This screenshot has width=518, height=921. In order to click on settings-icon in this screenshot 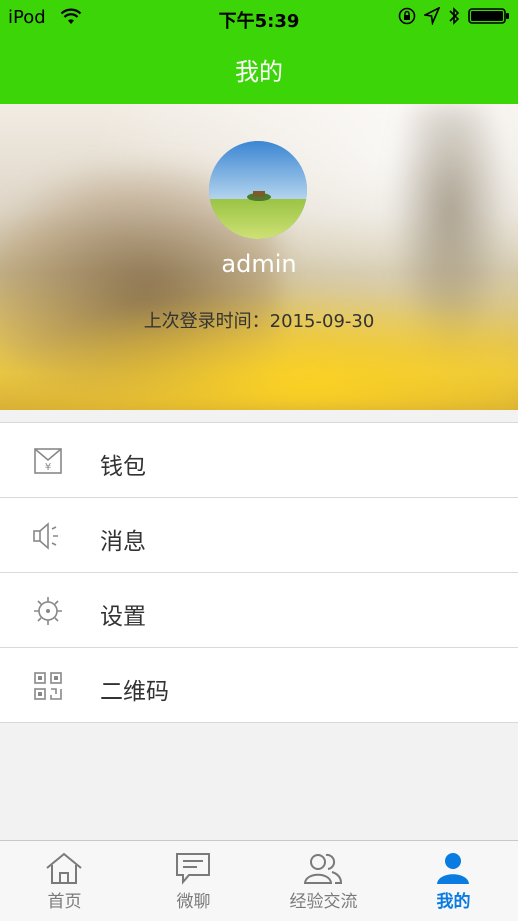, I will do `click(48, 611)`.